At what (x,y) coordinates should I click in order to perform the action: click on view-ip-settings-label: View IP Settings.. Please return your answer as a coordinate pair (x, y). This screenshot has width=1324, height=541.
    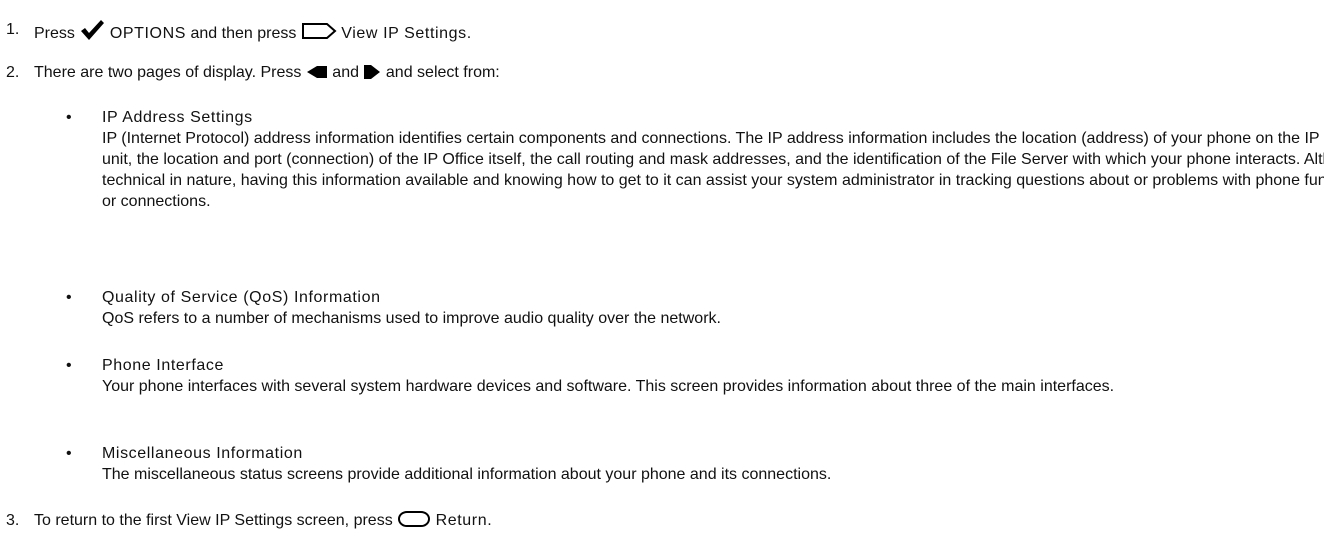
    Looking at the image, I should click on (406, 33).